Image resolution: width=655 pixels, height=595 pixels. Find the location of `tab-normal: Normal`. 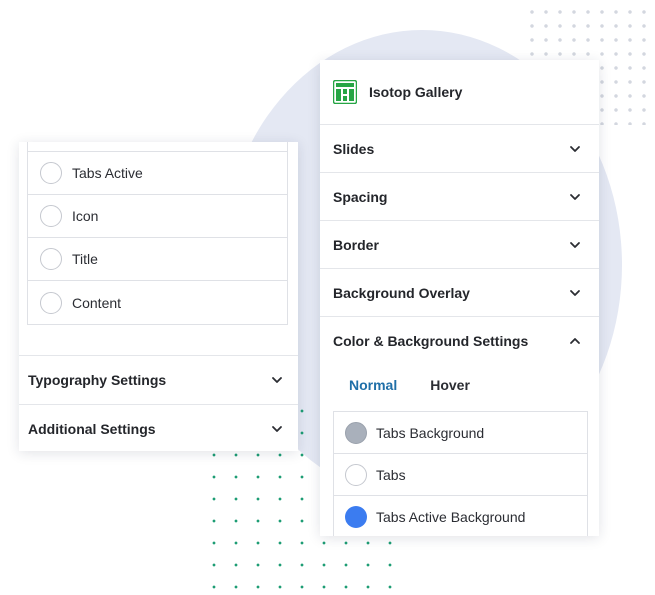

tab-normal: Normal is located at coordinates (373, 385).